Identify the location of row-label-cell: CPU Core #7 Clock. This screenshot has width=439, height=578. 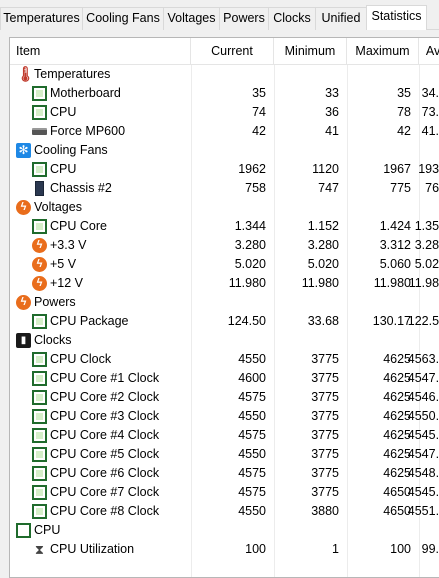
(100, 492).